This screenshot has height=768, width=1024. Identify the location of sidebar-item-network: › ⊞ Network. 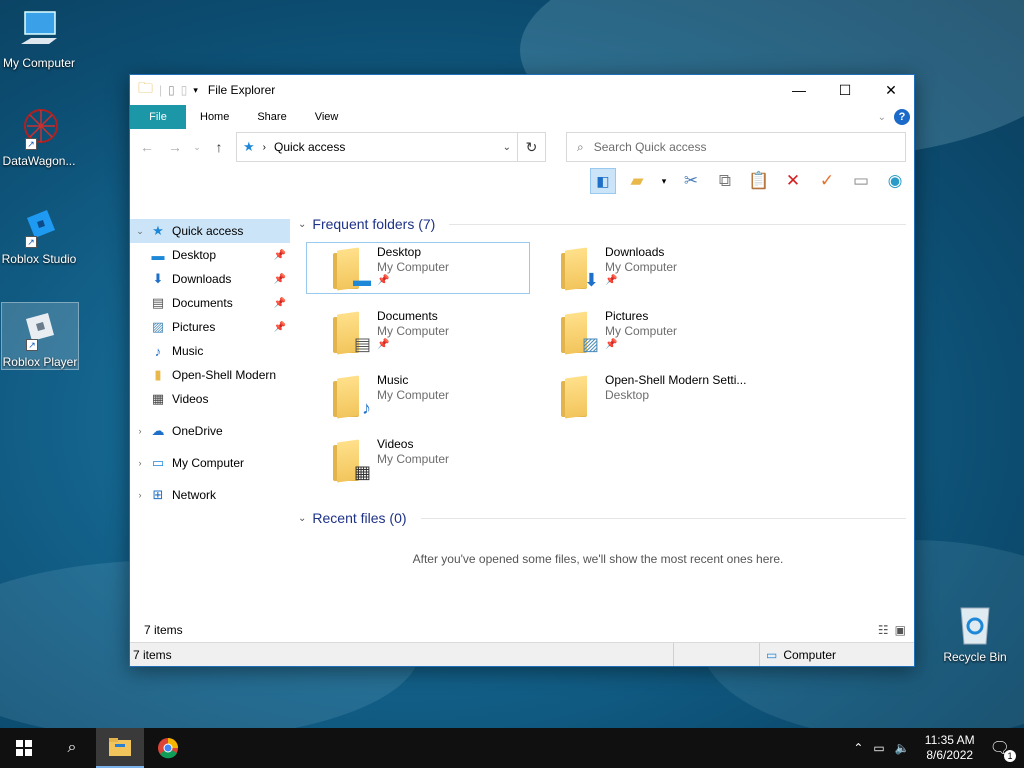
(210, 495).